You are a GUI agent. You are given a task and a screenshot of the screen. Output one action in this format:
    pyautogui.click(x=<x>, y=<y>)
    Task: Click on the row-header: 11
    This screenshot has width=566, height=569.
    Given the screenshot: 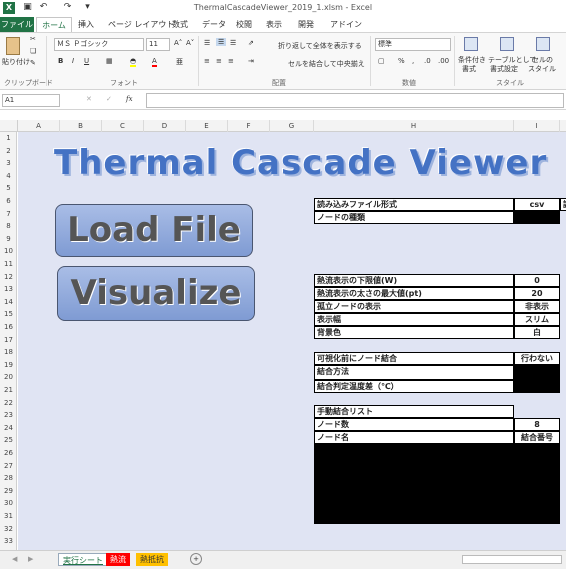 What is the action you would take?
    pyautogui.click(x=8, y=264)
    